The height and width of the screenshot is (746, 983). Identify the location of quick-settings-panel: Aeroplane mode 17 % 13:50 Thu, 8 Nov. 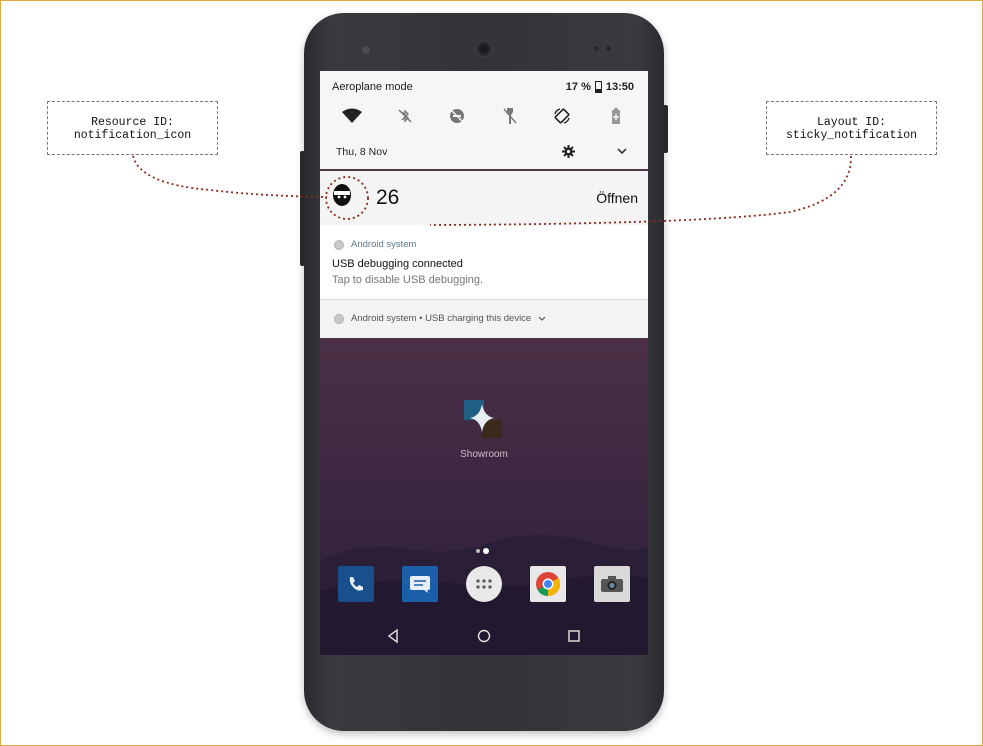
(484, 120).